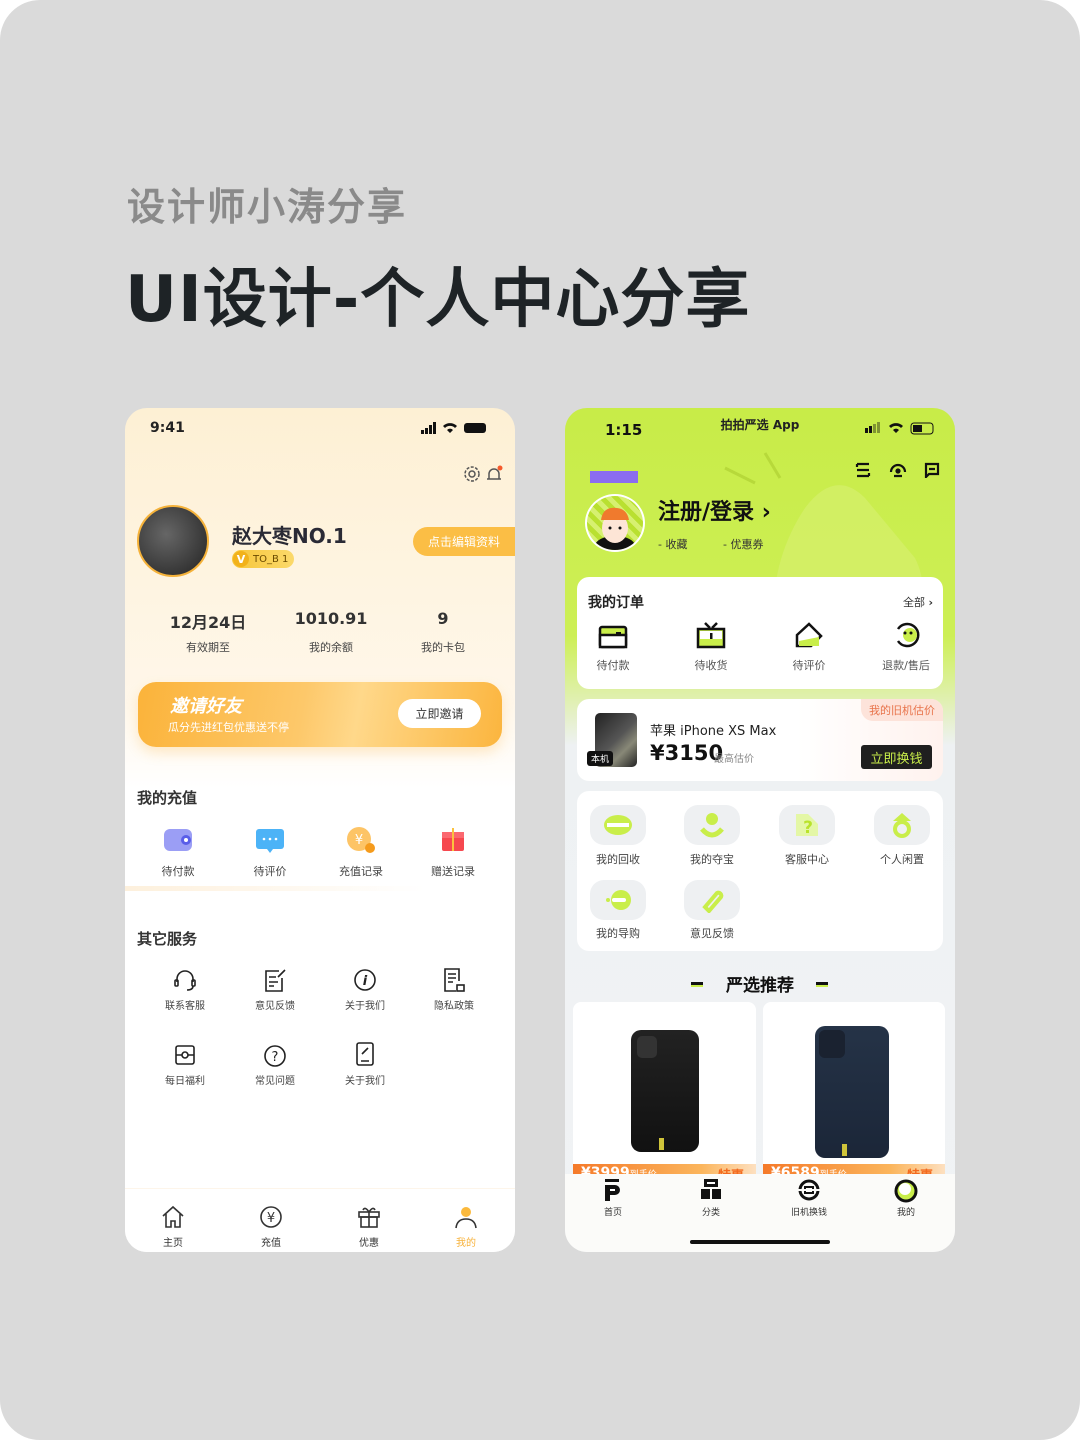 This screenshot has width=1080, height=1440. What do you see at coordinates (320, 1220) in the screenshot?
I see `tab-bar: ¥ 主页 充值 优惠 我的` at bounding box center [320, 1220].